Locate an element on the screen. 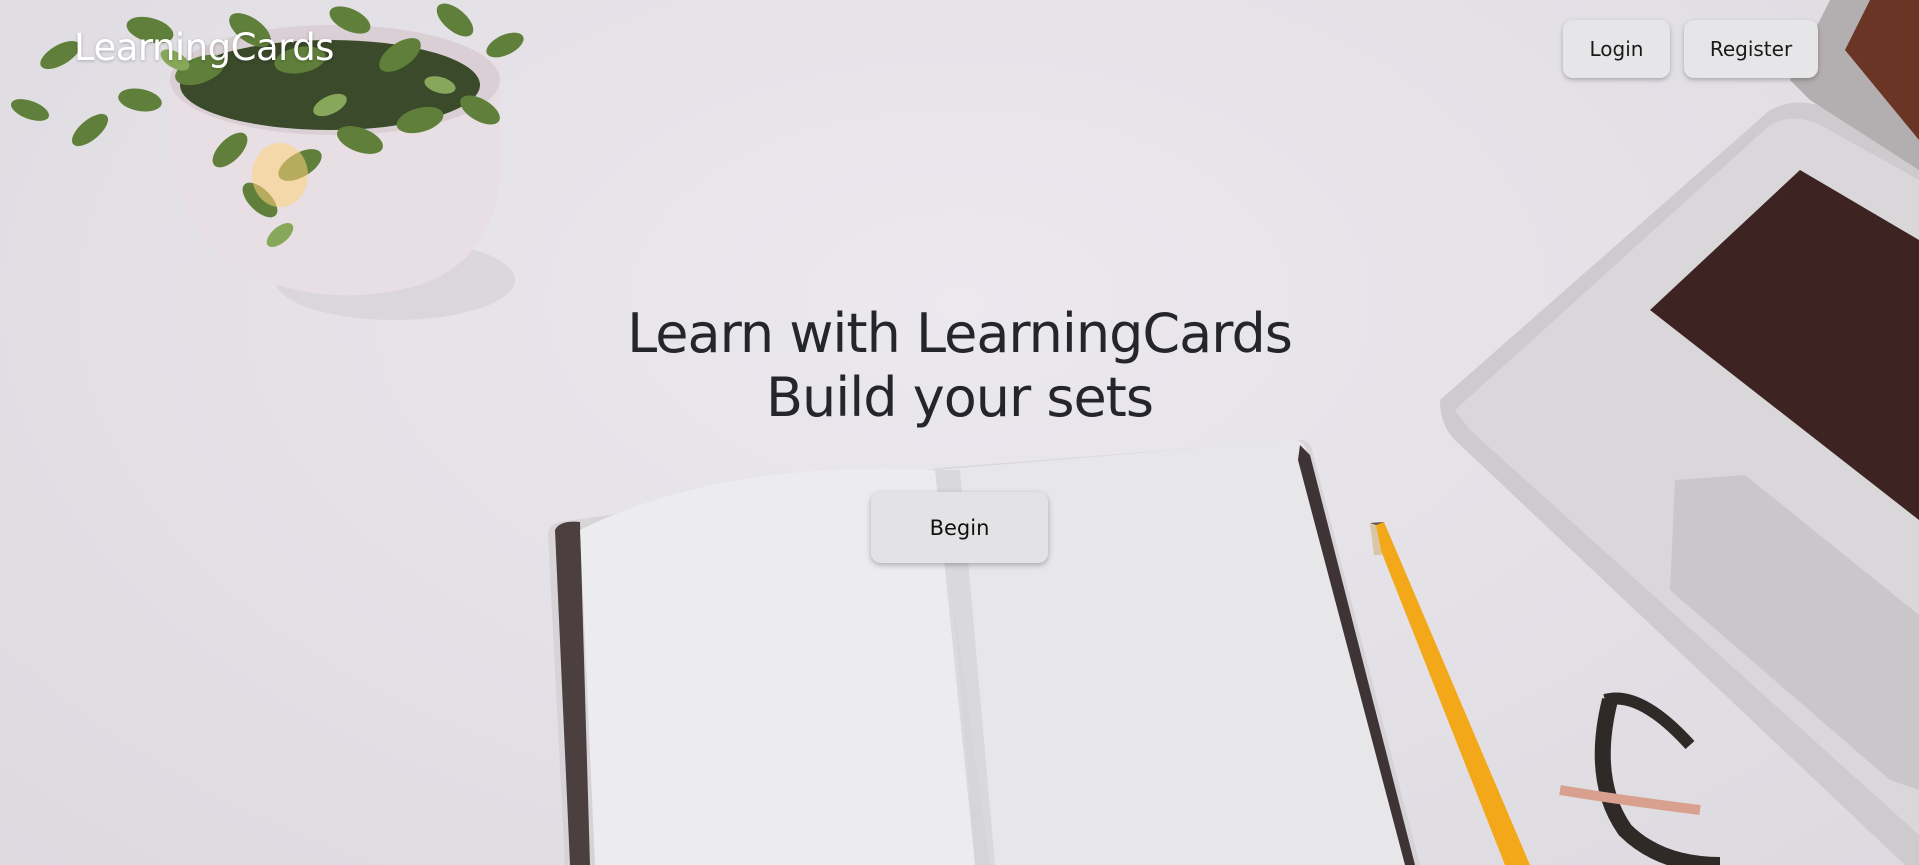 The width and height of the screenshot is (1919, 865). register-button: Register is located at coordinates (1751, 49).